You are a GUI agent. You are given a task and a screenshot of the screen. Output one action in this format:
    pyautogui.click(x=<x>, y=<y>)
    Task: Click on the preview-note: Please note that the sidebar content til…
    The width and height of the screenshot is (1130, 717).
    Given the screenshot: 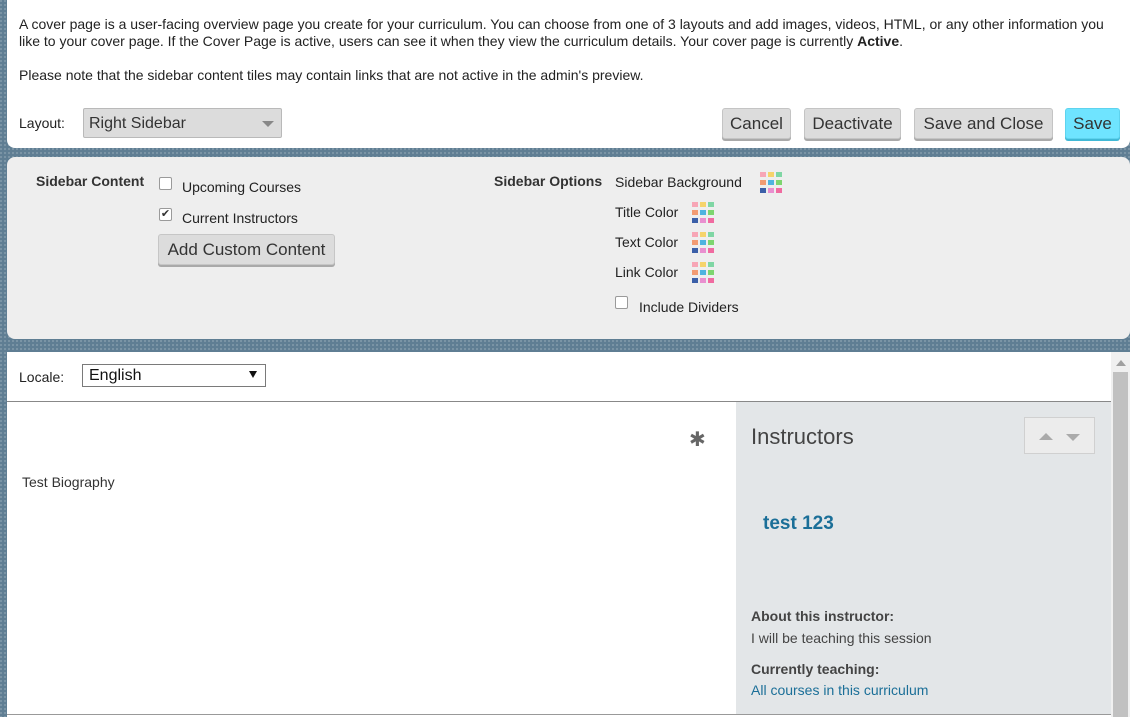 What is the action you would take?
    pyautogui.click(x=331, y=75)
    